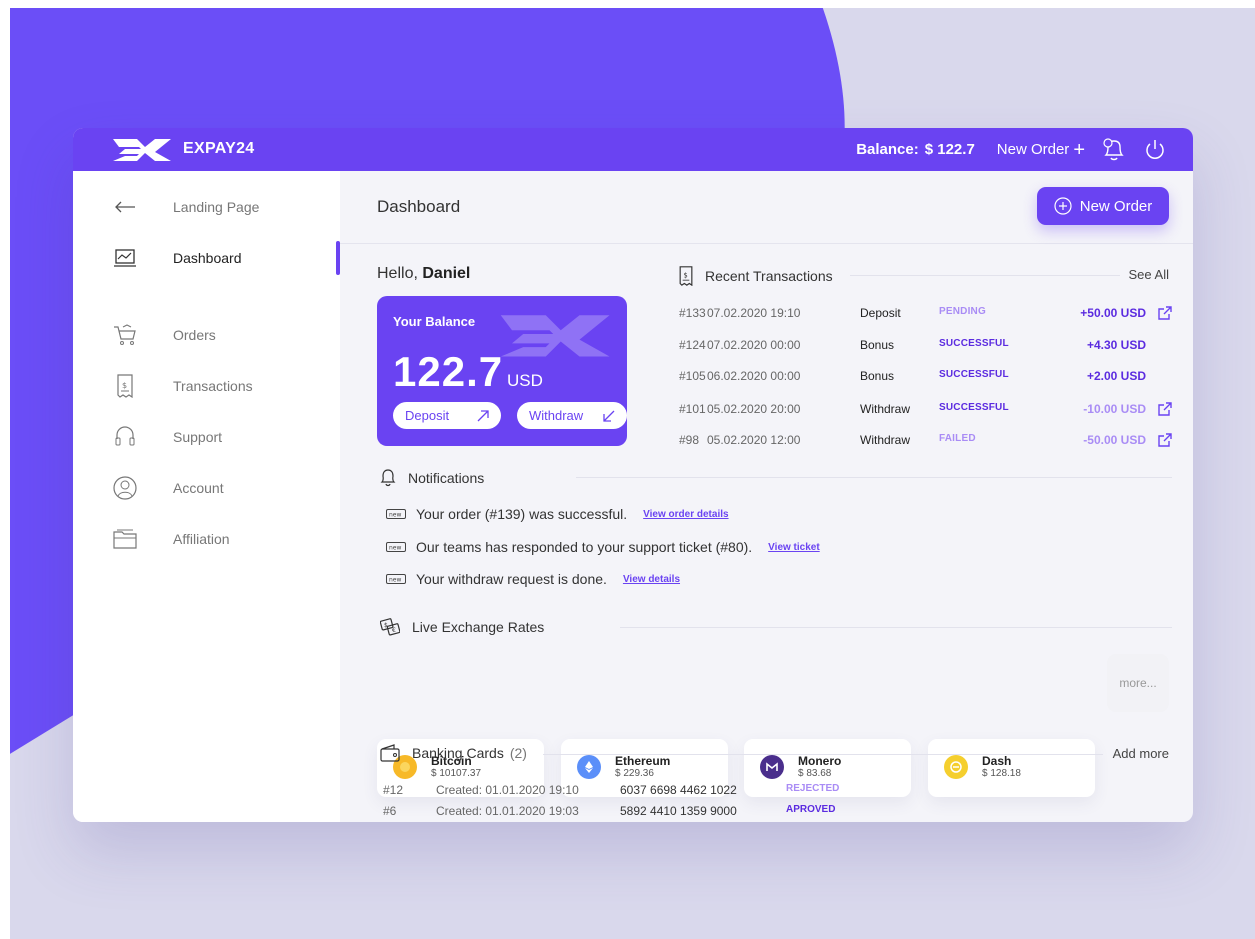 This screenshot has height=939, width=1255. What do you see at coordinates (589, 767) in the screenshot?
I see `ethereum-icon` at bounding box center [589, 767].